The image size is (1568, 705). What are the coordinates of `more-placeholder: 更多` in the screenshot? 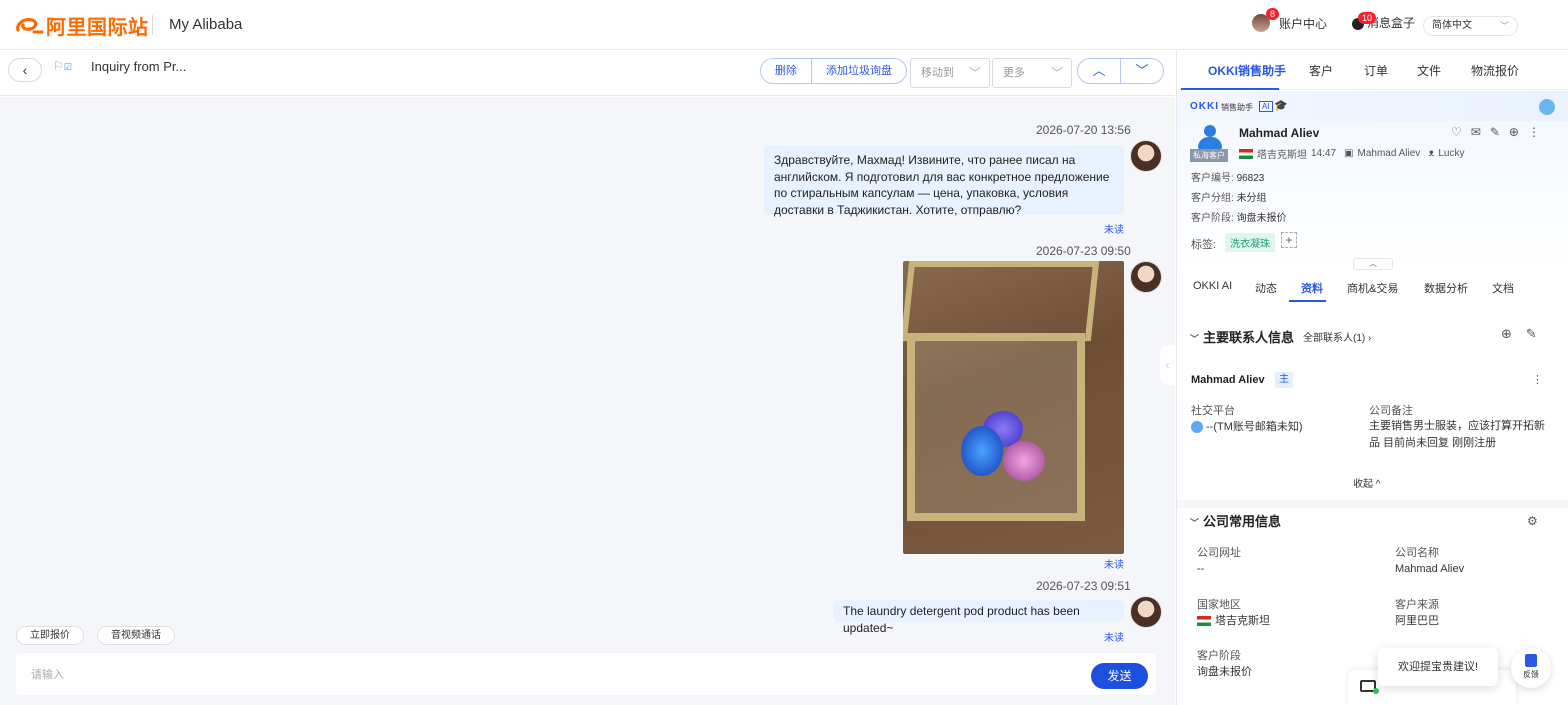 It's located at (1014, 73).